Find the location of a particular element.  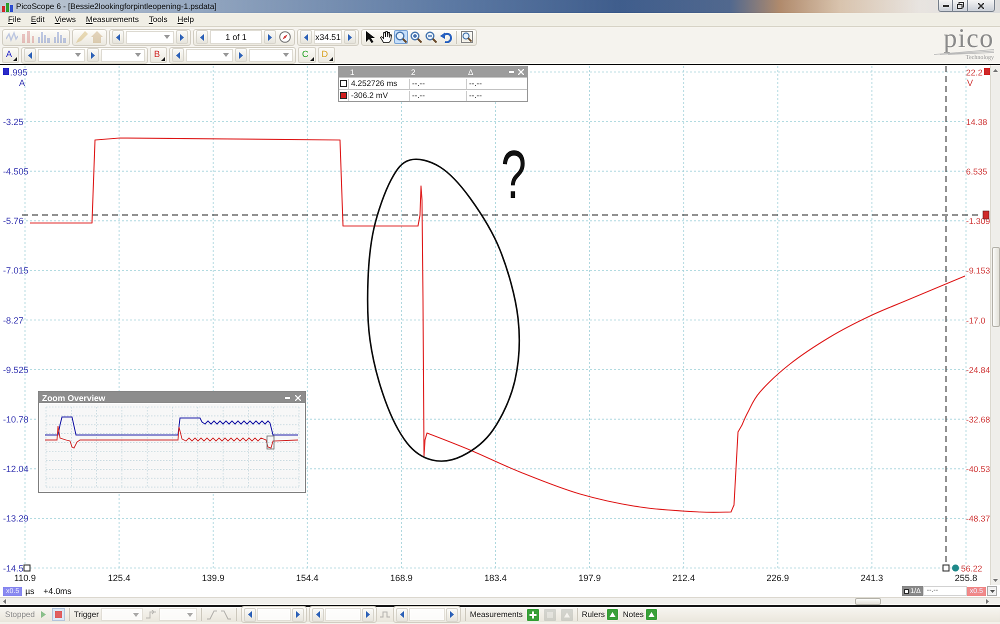

measurements-label: Measurements is located at coordinates (496, 614).